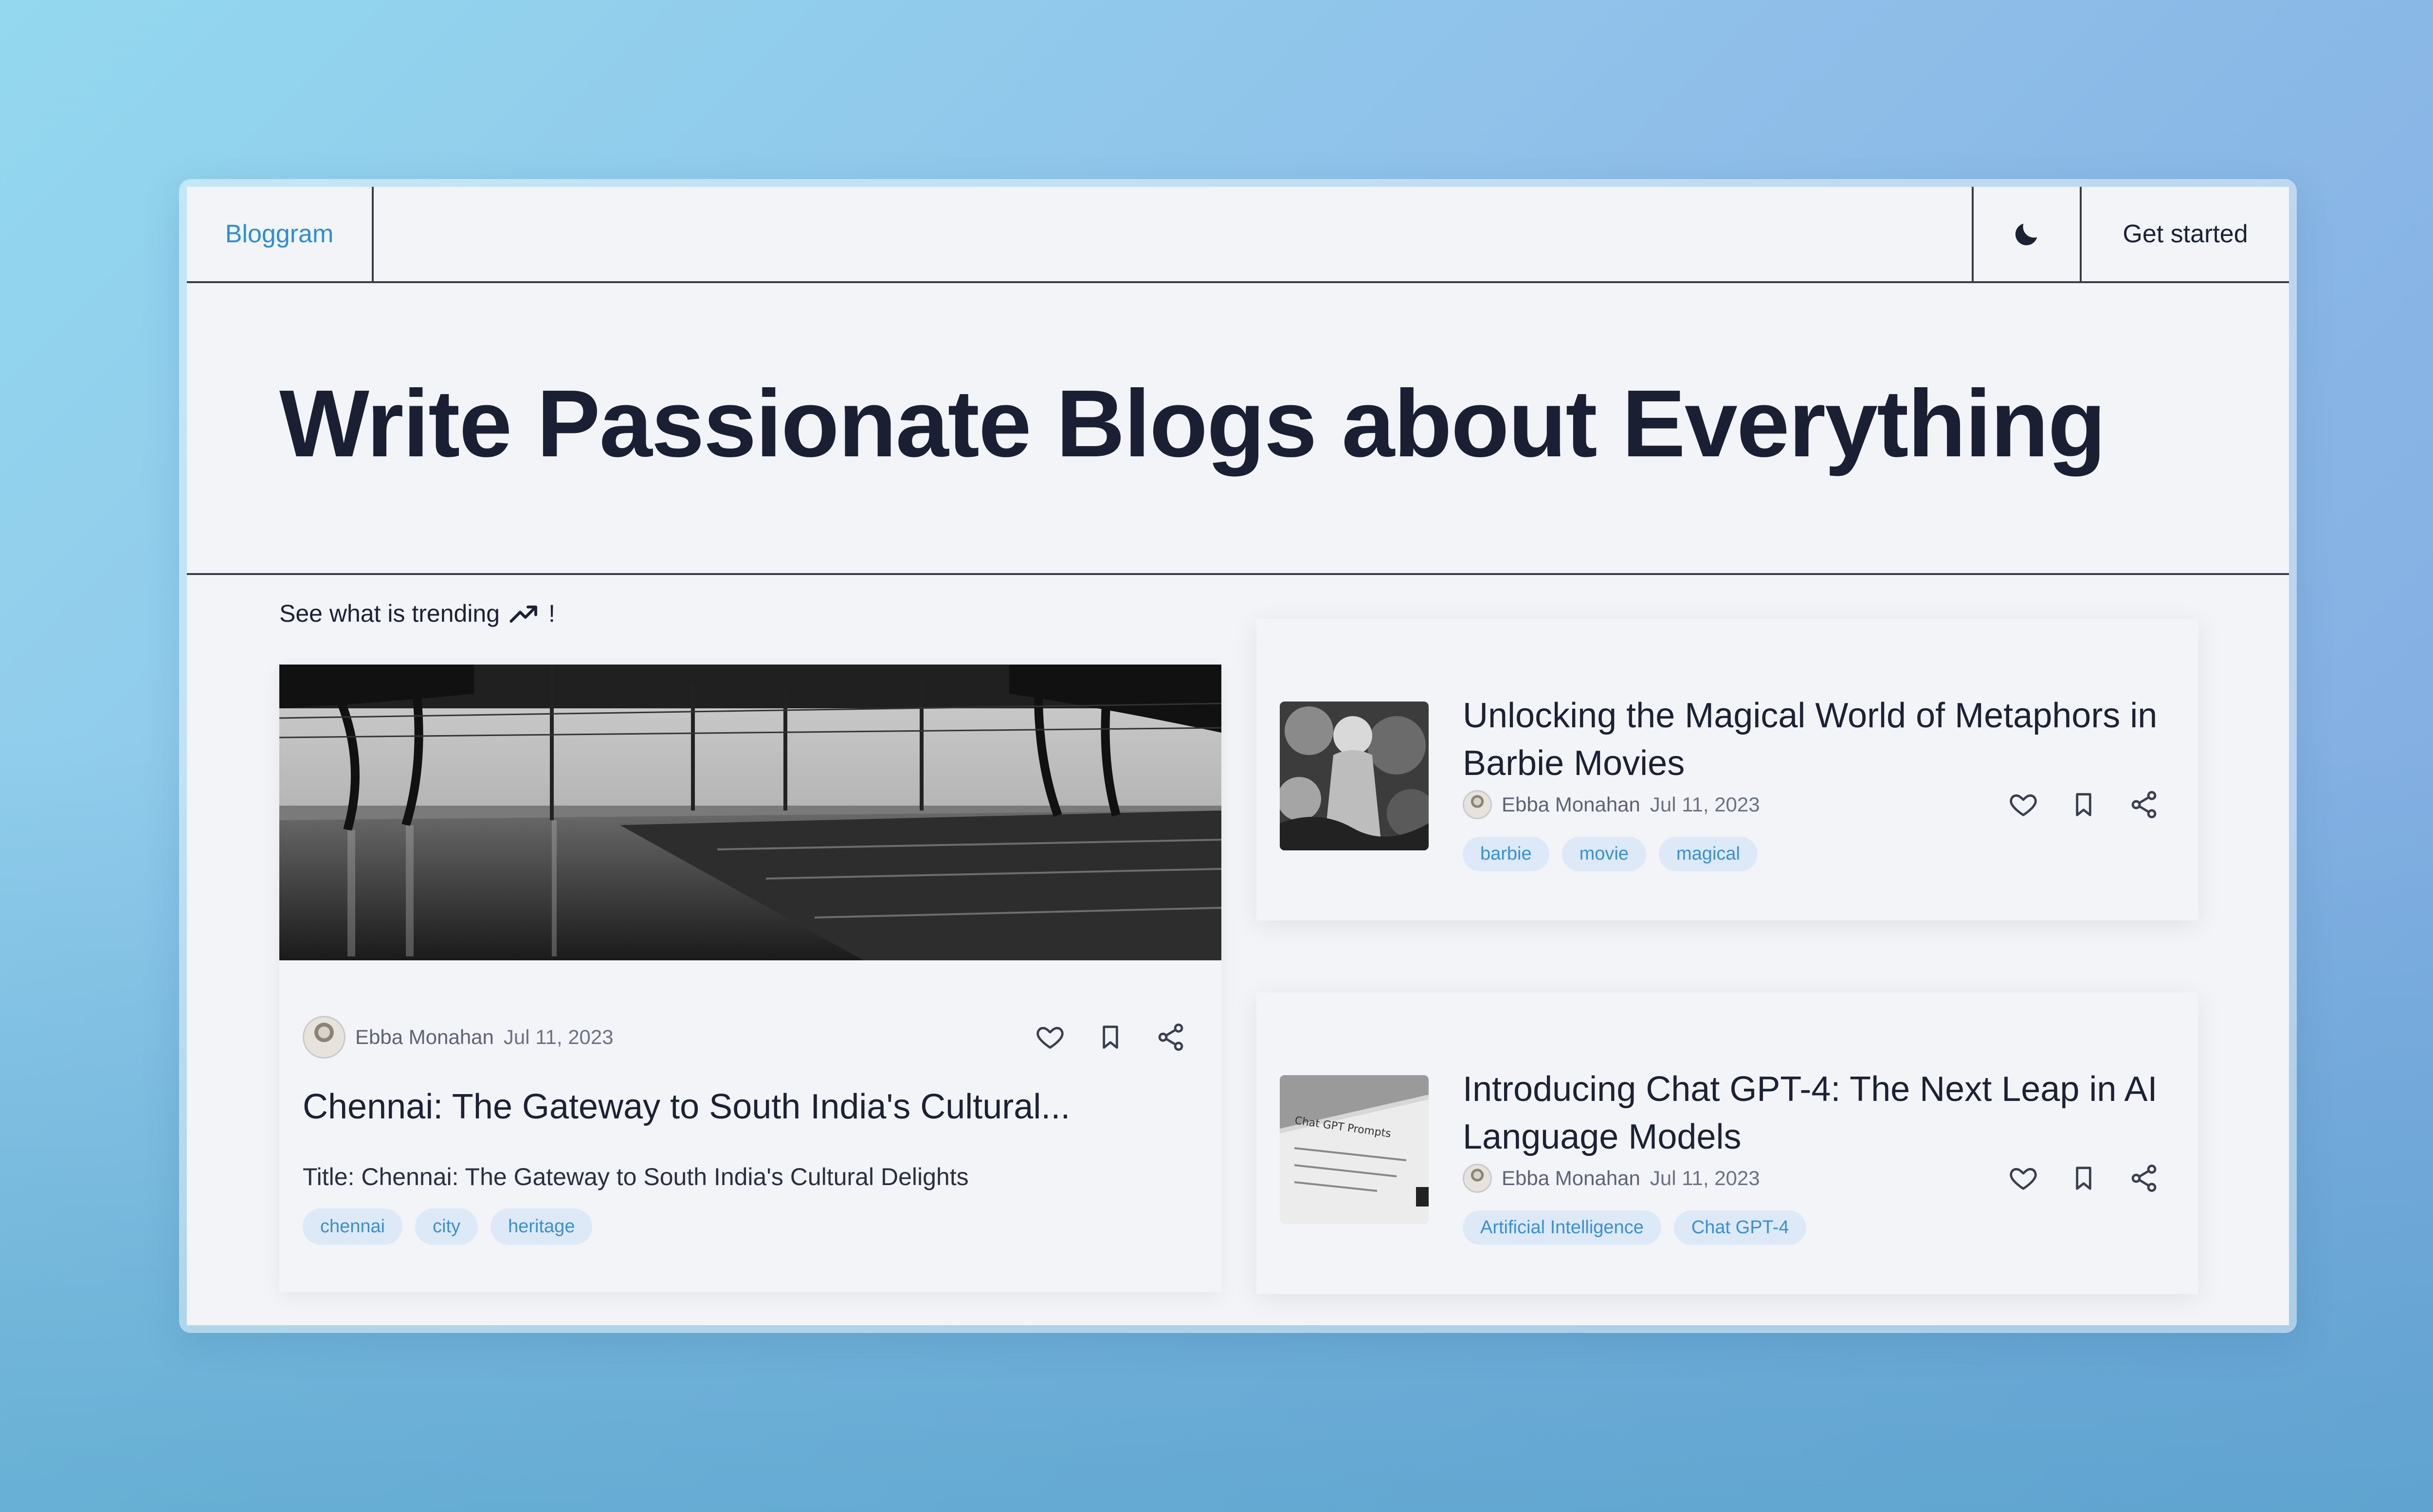 The width and height of the screenshot is (2433, 1512). What do you see at coordinates (389, 613) in the screenshot?
I see `trending-label: See what is trending` at bounding box center [389, 613].